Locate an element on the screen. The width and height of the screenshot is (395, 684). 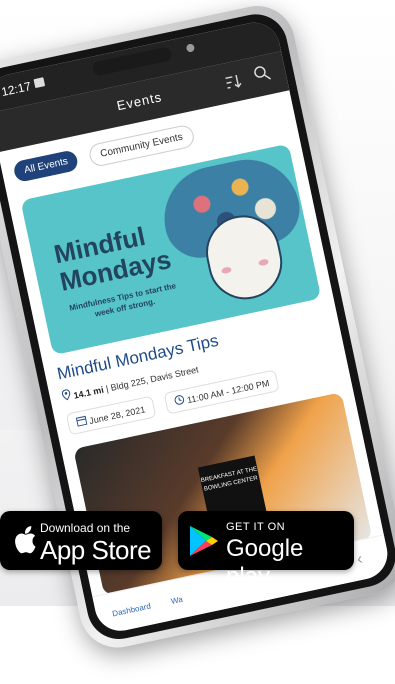
blush-left is located at coordinates (226, 270).